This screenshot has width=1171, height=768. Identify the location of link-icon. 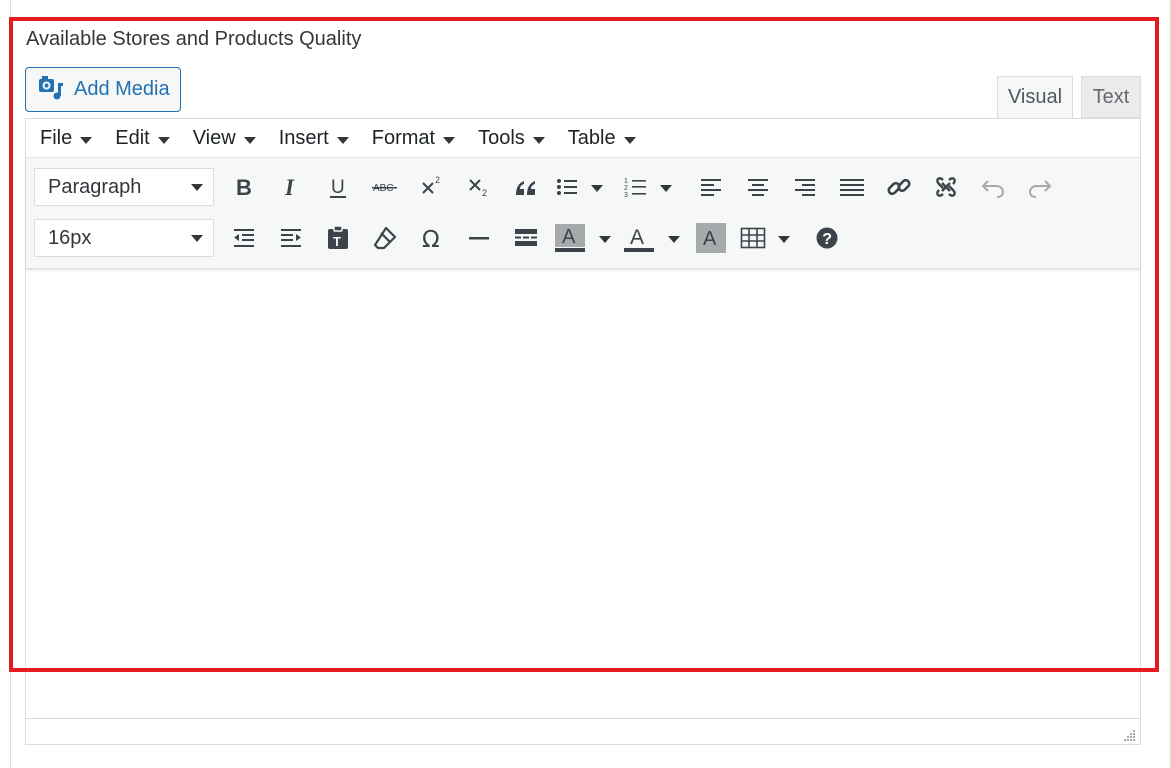
(899, 187).